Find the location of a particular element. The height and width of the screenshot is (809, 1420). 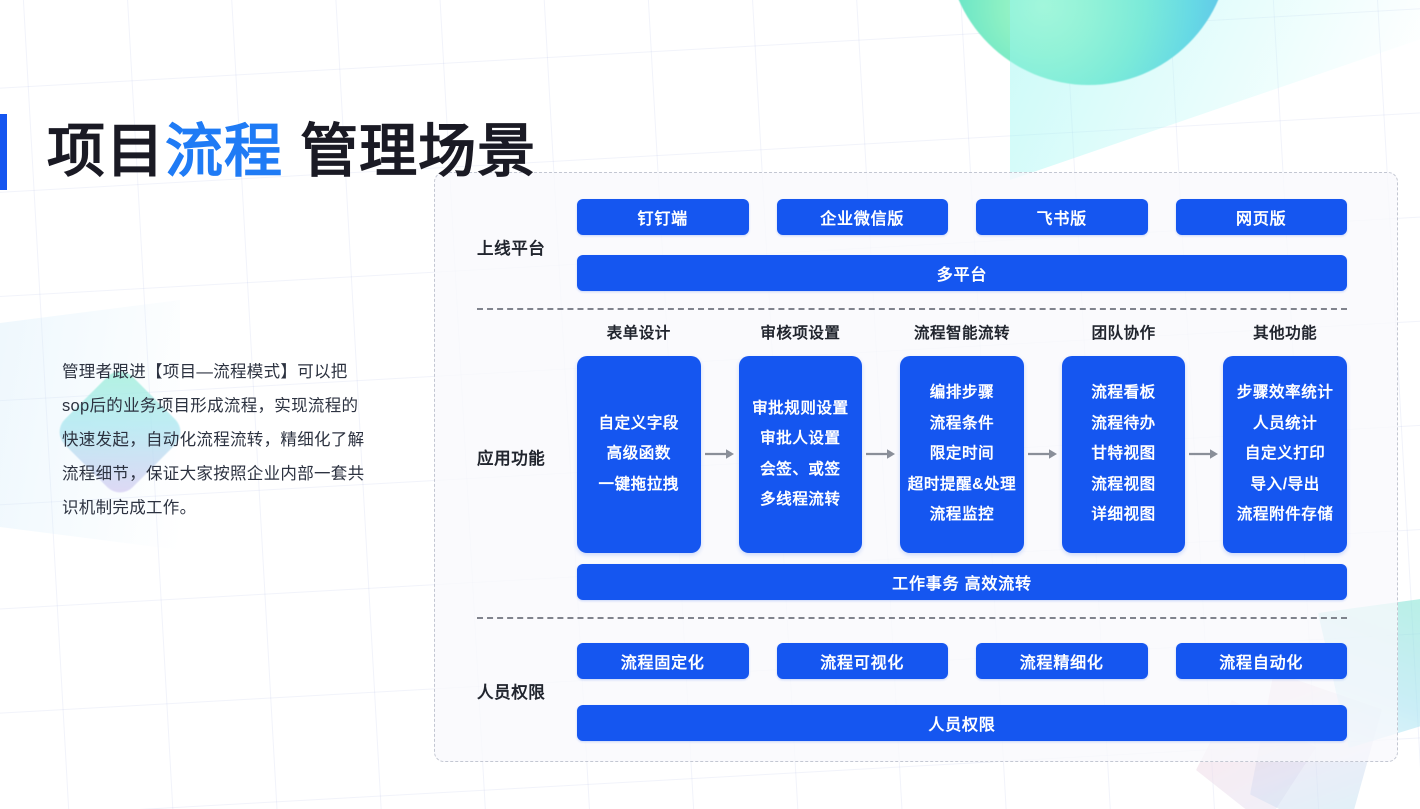

divider-features-permissions is located at coordinates (912, 618).